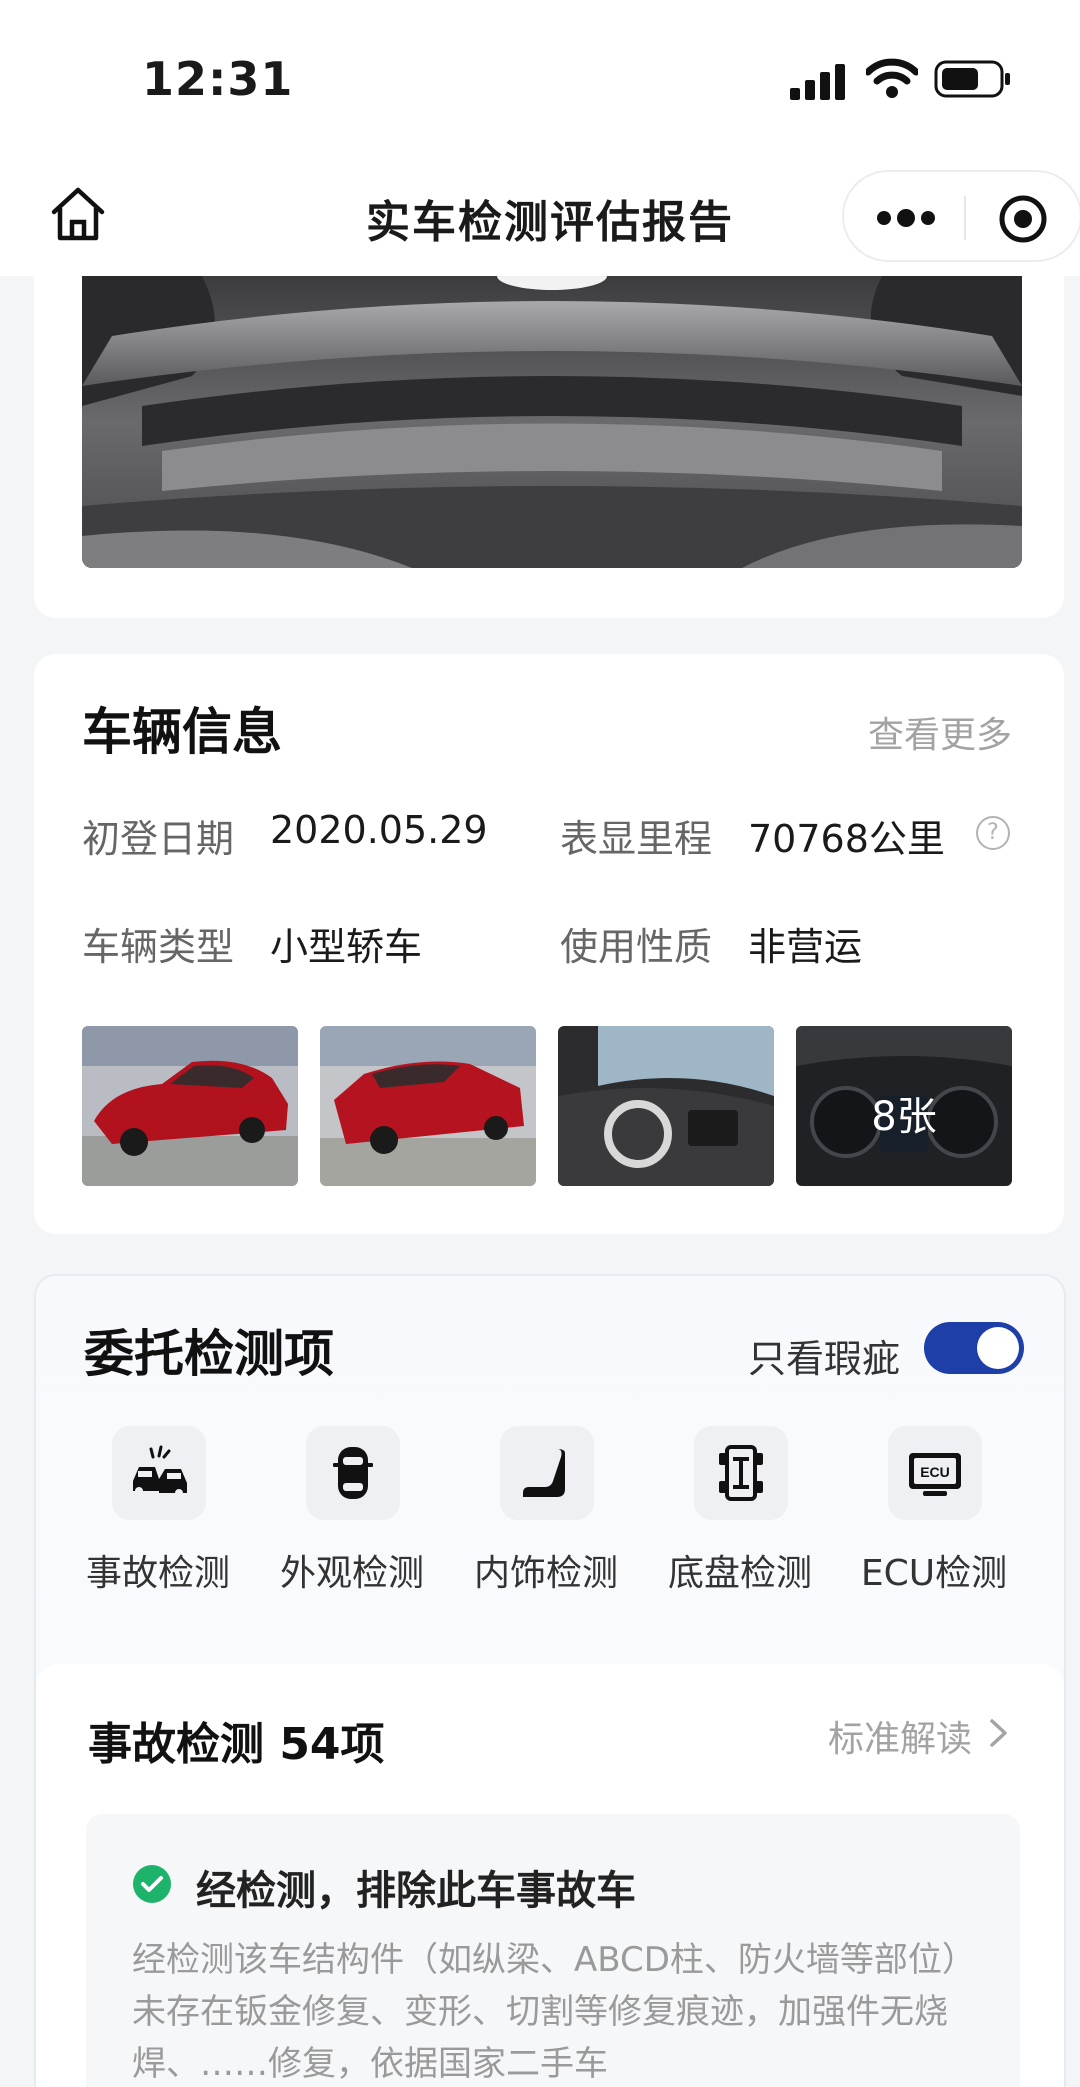  I want to click on ecu-icon: ECU, so click(935, 1474).